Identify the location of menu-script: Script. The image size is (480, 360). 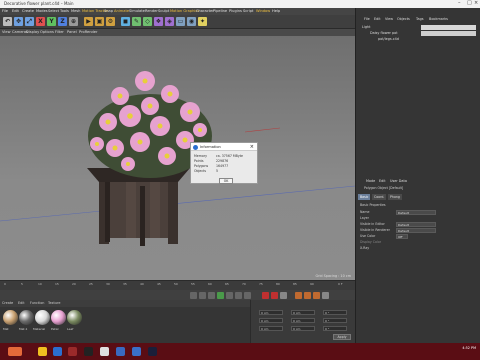
(248, 11).